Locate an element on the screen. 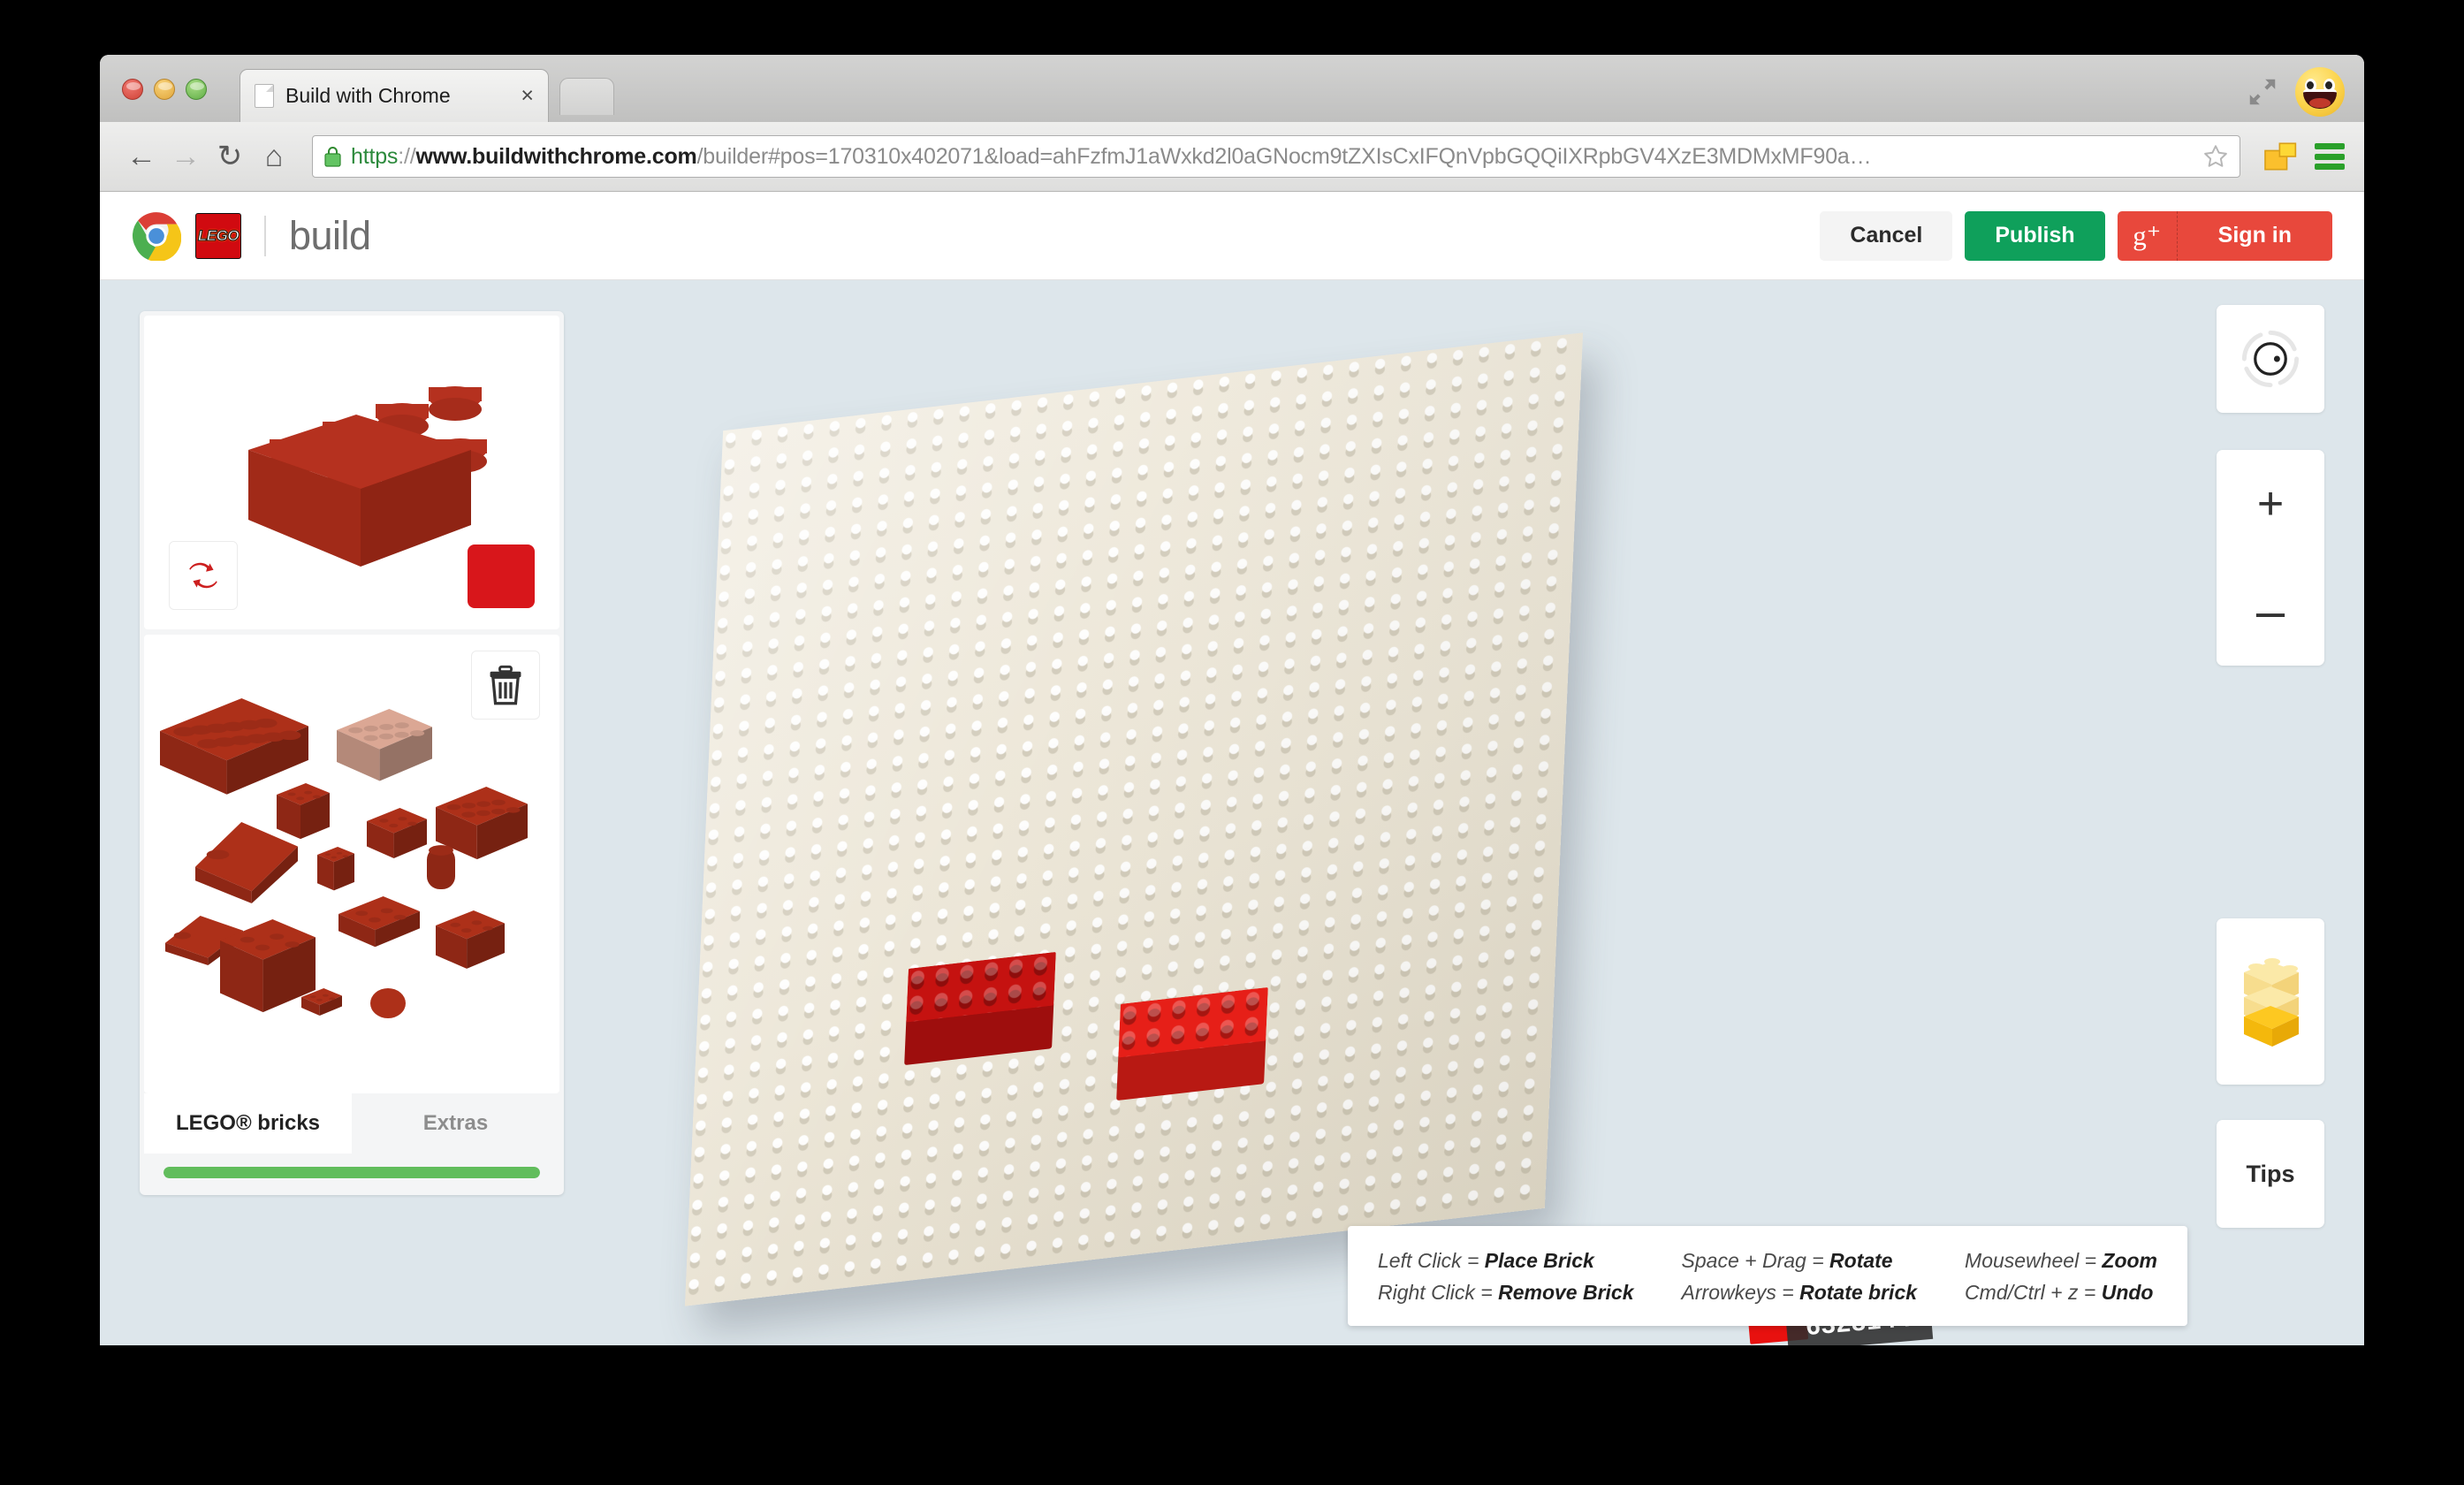 This screenshot has width=2464, height=1485. rotate-brick-button is located at coordinates (203, 575).